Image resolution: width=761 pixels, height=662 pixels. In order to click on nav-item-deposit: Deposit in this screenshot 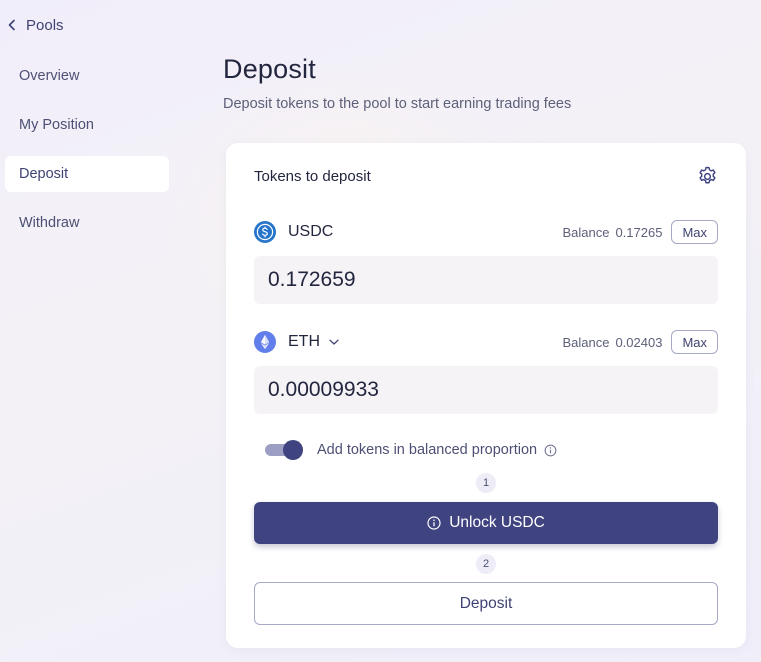, I will do `click(87, 174)`.